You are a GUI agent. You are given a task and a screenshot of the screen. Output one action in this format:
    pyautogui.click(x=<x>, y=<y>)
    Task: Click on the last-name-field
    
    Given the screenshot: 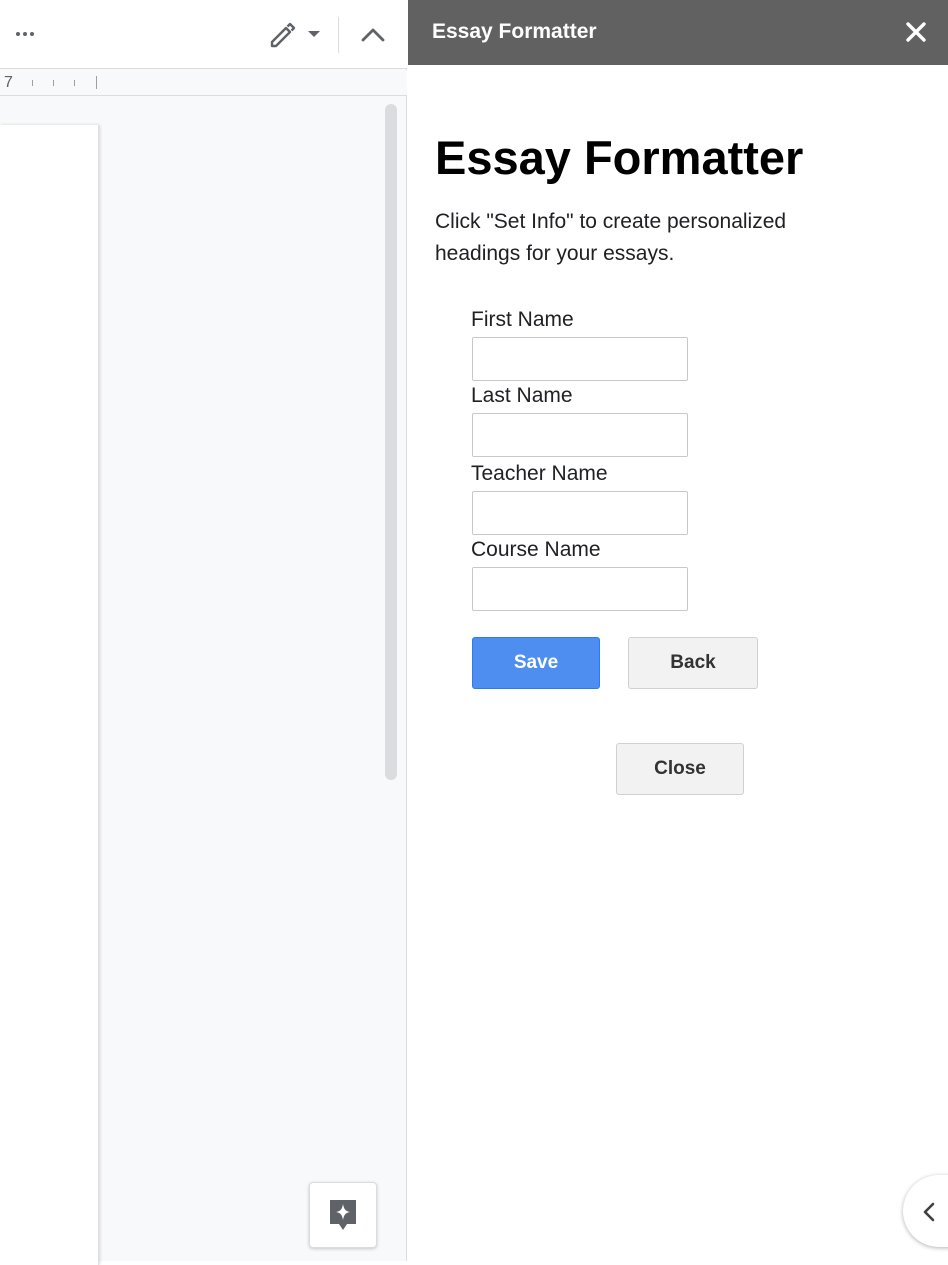 What is the action you would take?
    pyautogui.click(x=580, y=435)
    